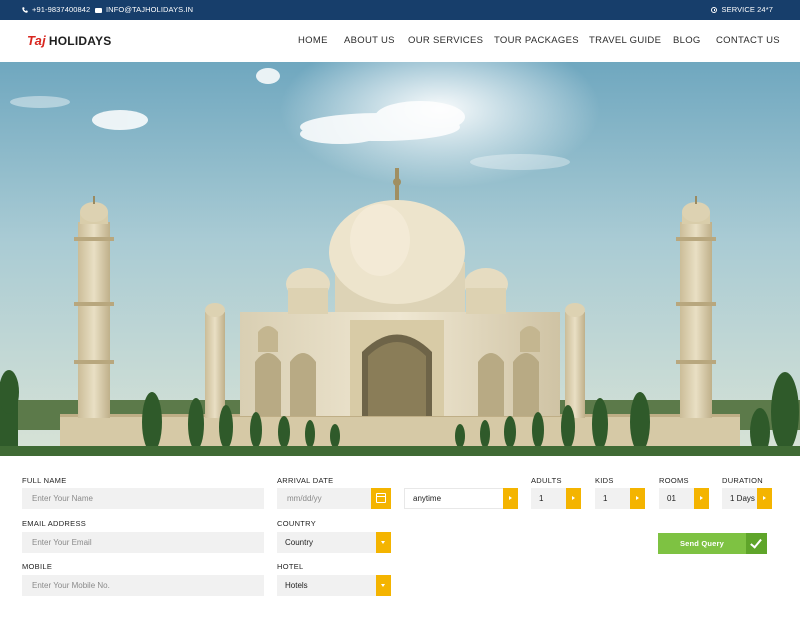 Image resolution: width=800 pixels, height=640 pixels. Describe the element at coordinates (290, 566) in the screenshot. I see `hotel-label: HOTEL` at that location.